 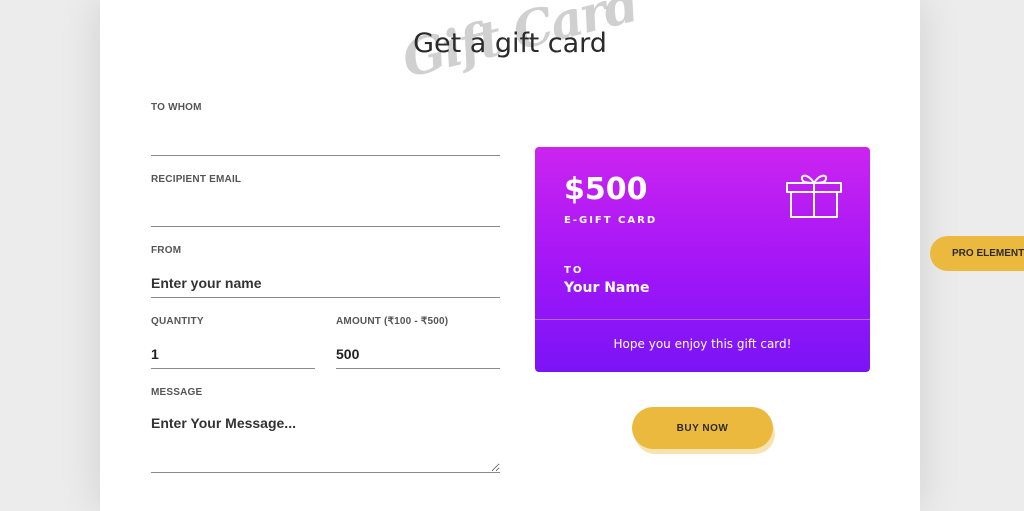 I want to click on amount-label: AMOUNT (₹100 - ₹500), so click(x=392, y=321).